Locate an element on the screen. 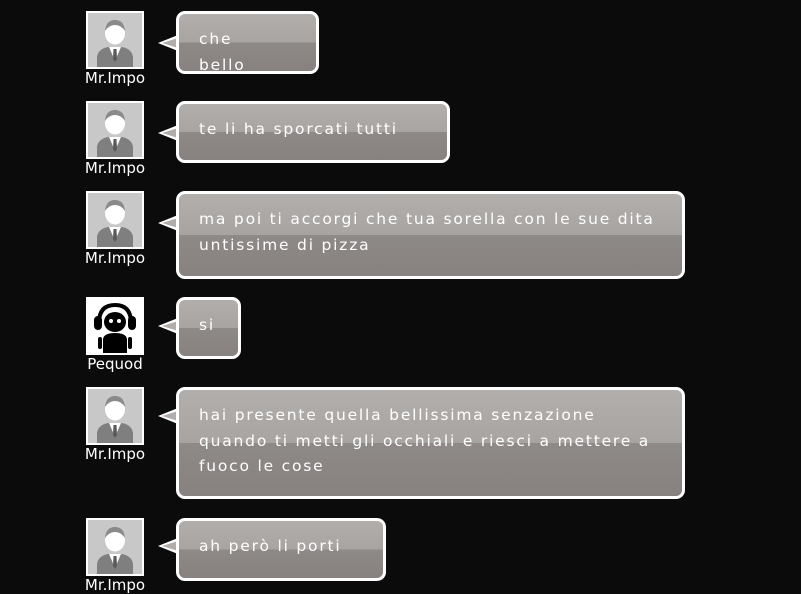  message-bubble: ah però li porti is located at coordinates (281, 549).